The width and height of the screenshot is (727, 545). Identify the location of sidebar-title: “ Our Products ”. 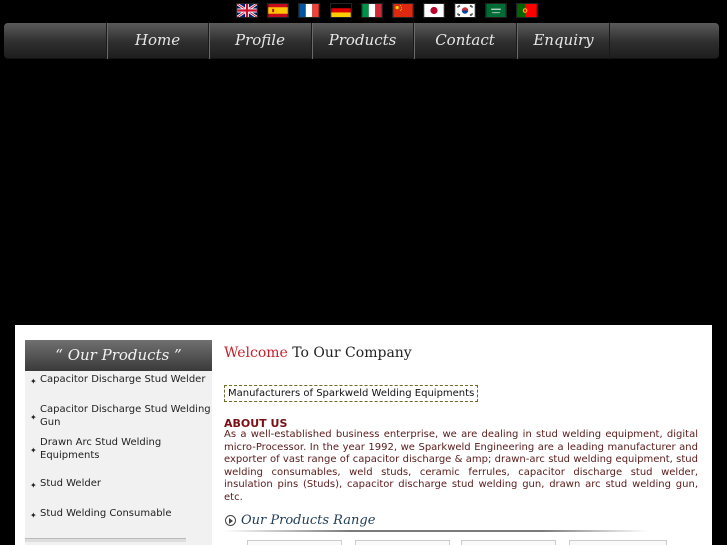
(118, 355).